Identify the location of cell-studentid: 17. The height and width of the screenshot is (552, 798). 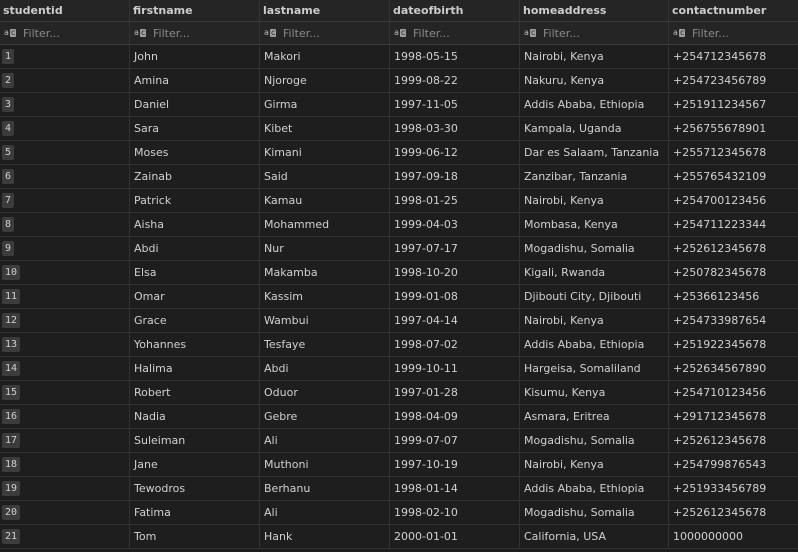
(65, 440).